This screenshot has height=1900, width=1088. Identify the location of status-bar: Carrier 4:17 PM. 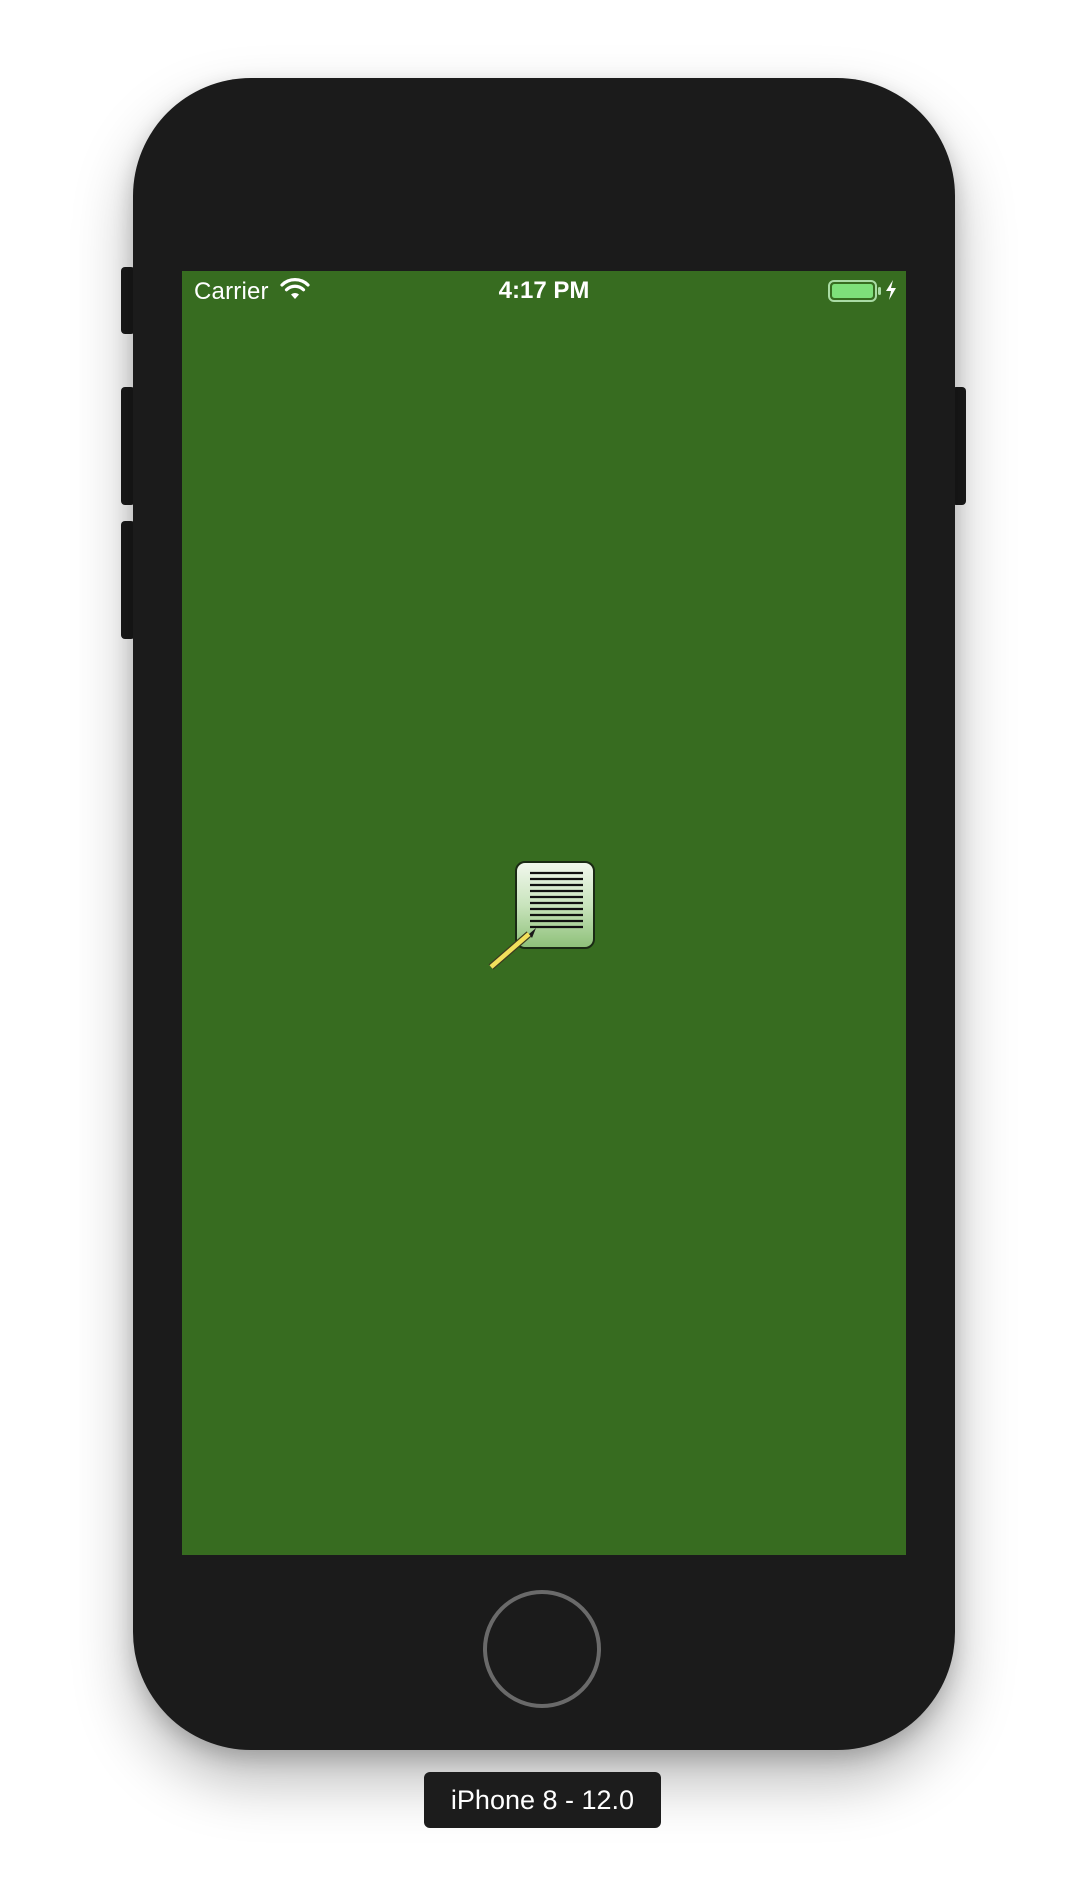
(544, 291).